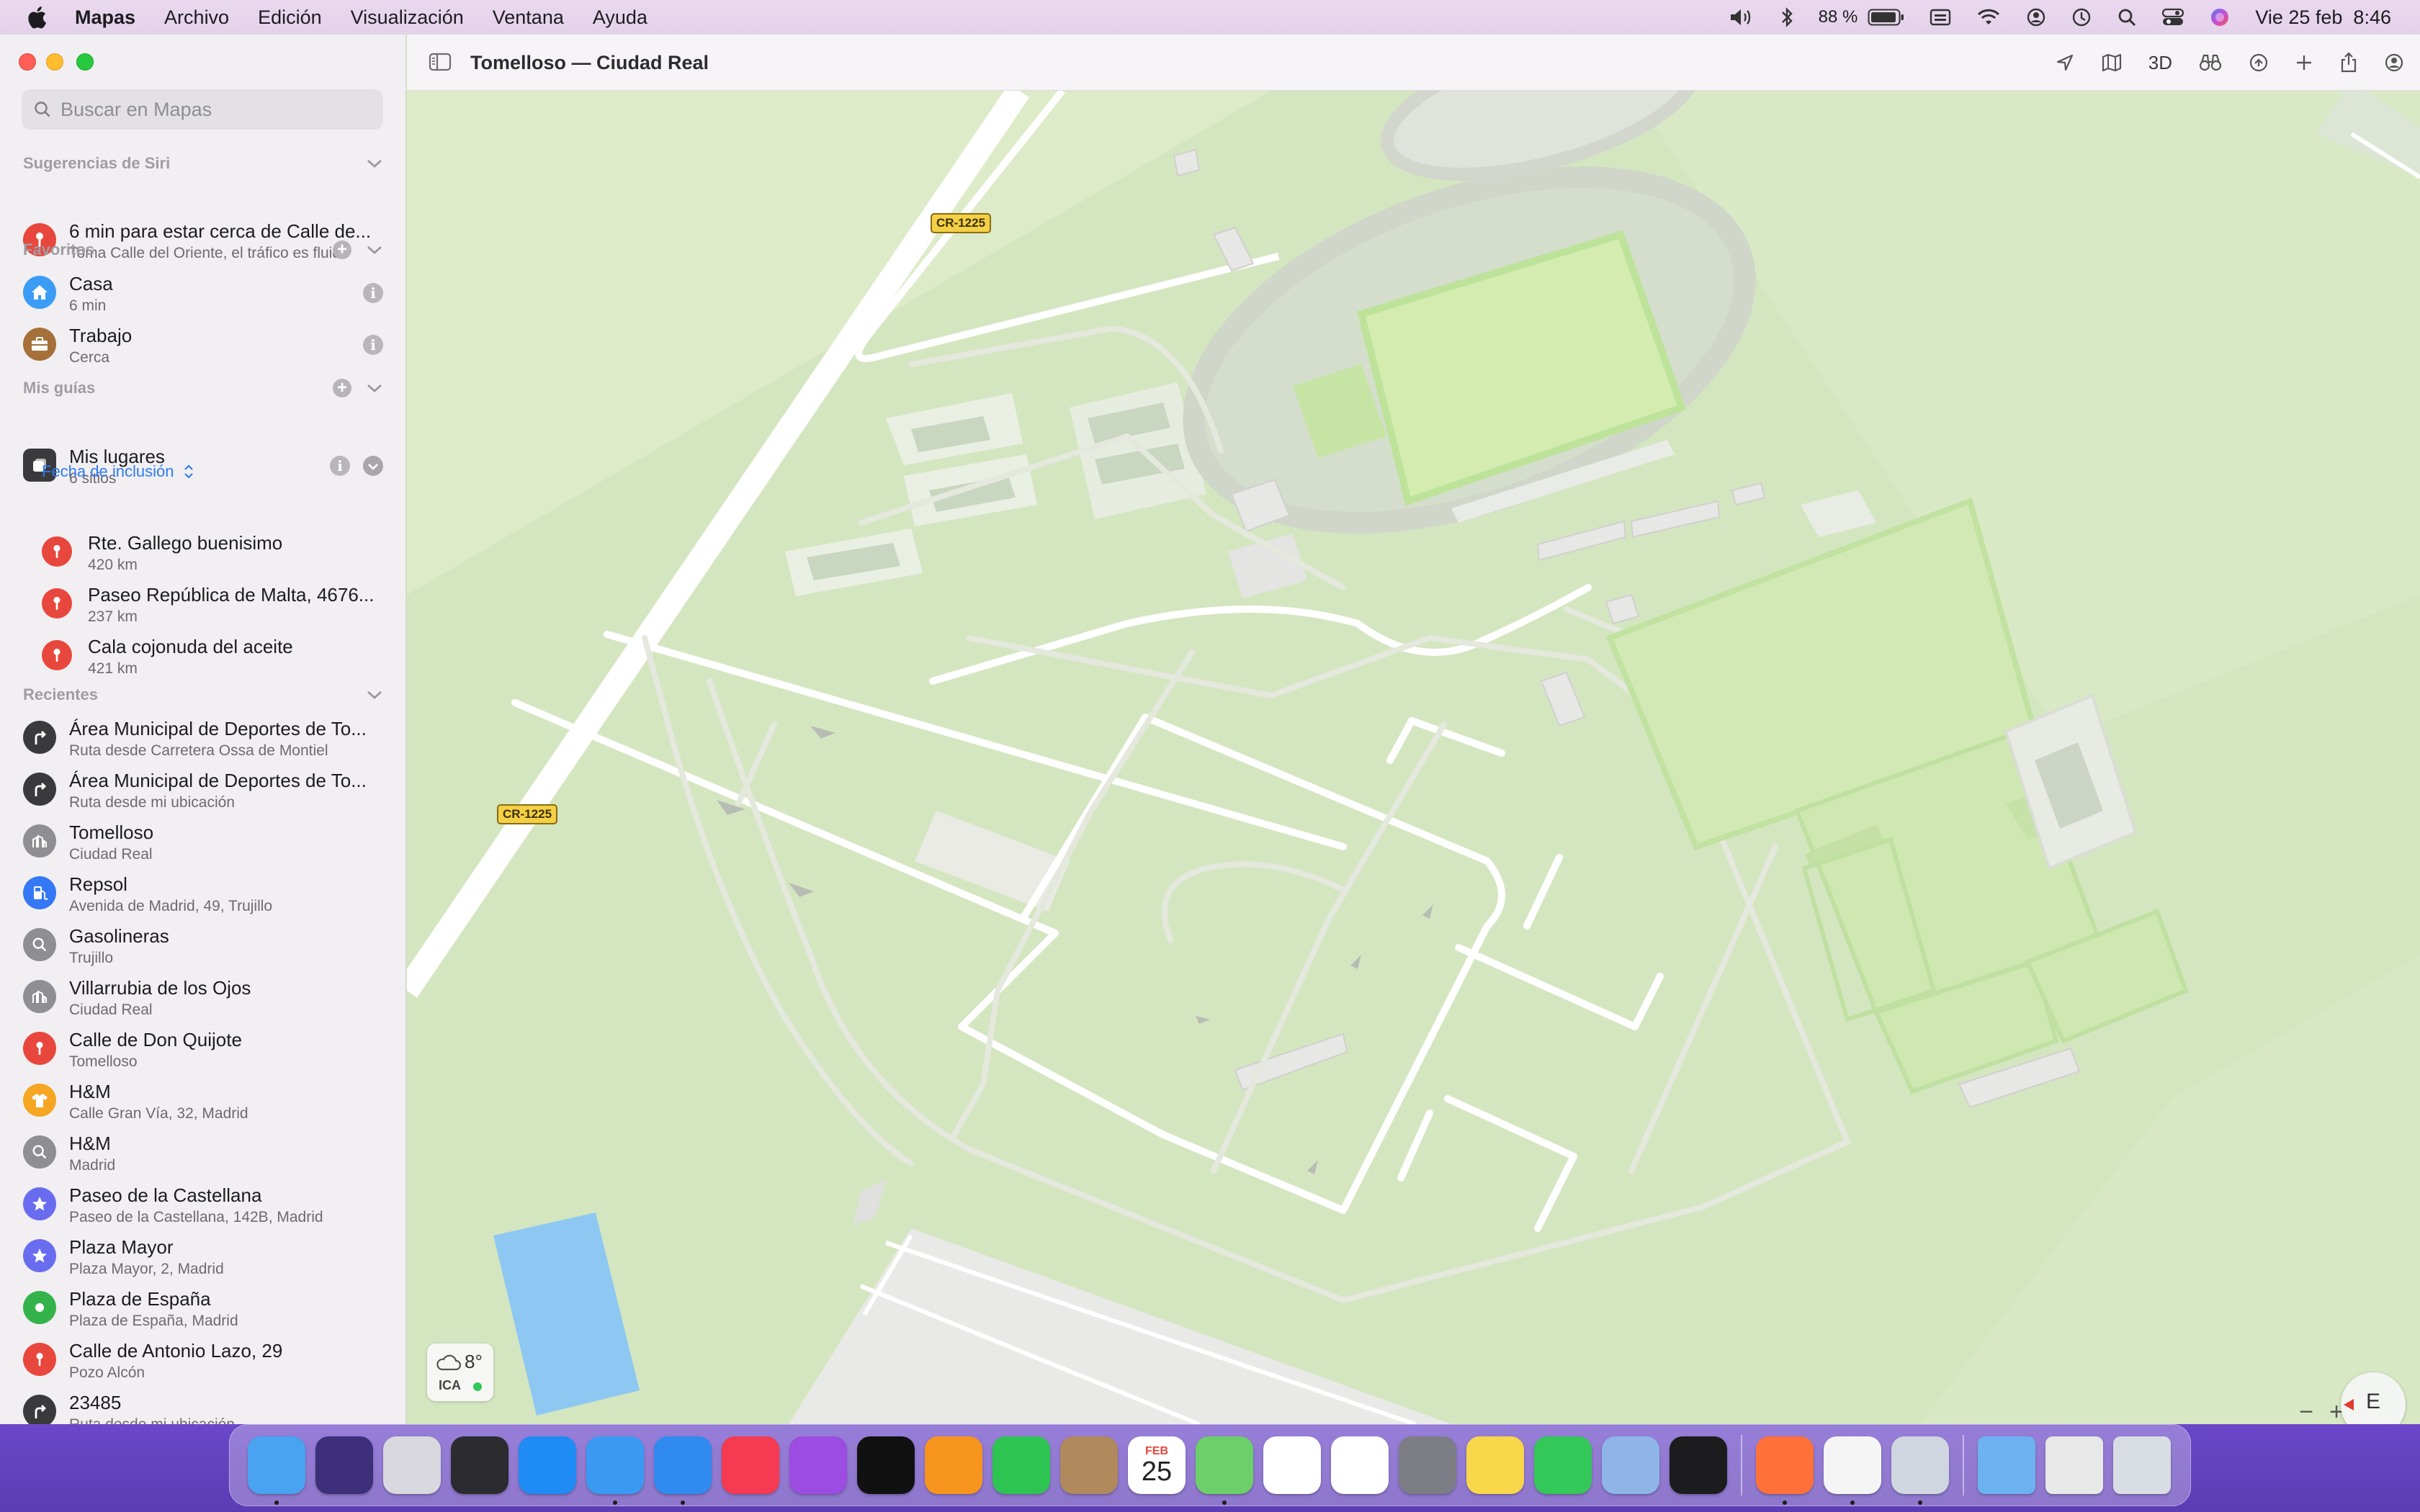 This screenshot has width=2420, height=1512. I want to click on share-eta-icon, so click(2259, 63).